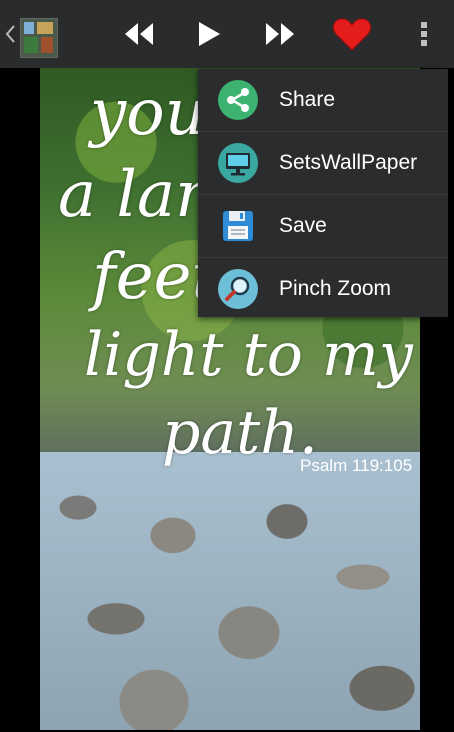 The height and width of the screenshot is (732, 454). Describe the element at coordinates (238, 100) in the screenshot. I see `share-icon` at that location.